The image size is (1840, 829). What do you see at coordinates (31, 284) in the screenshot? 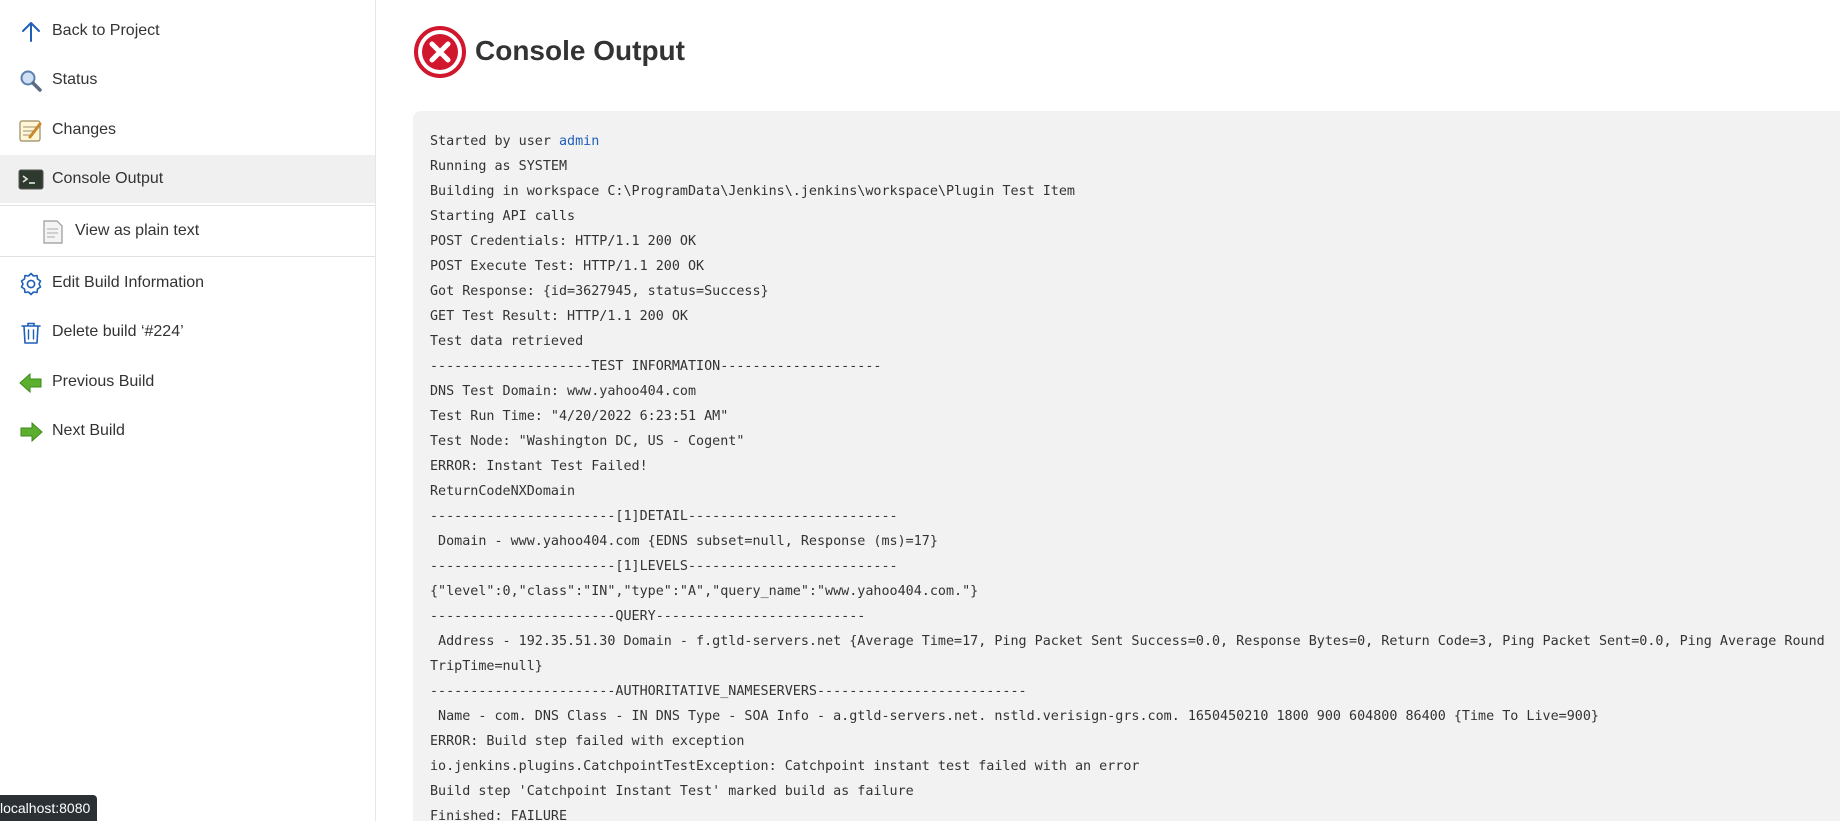
I see `gear-icon` at bounding box center [31, 284].